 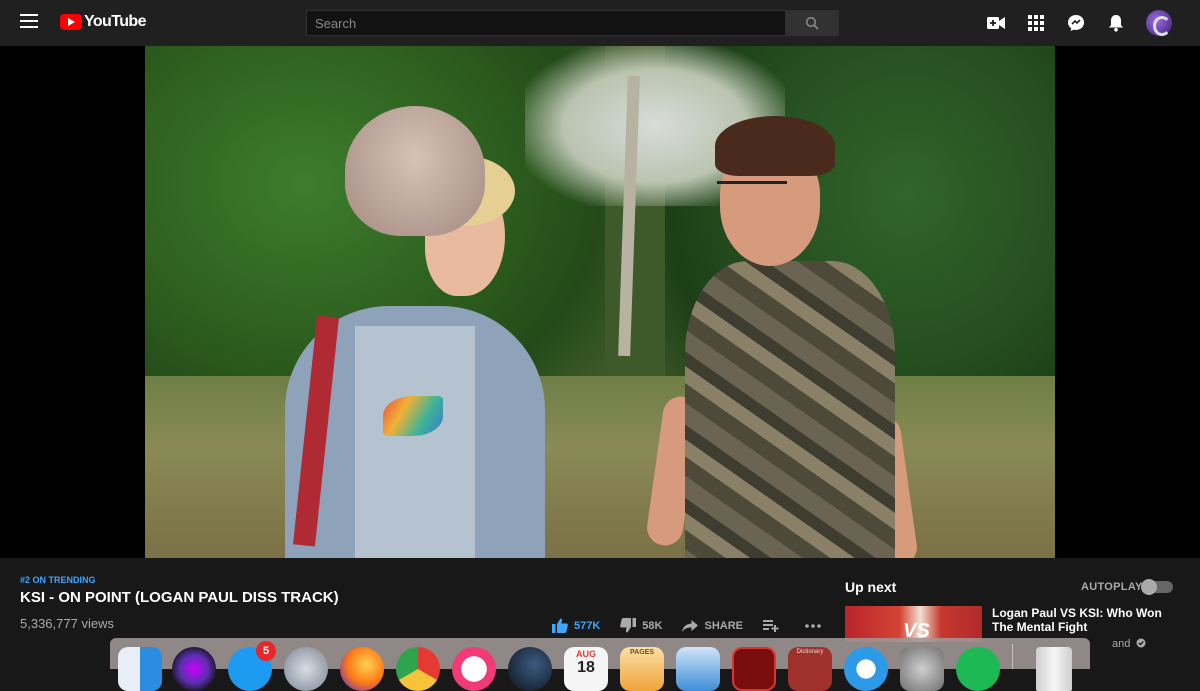 What do you see at coordinates (866, 669) in the screenshot?
I see `safari-icon` at bounding box center [866, 669].